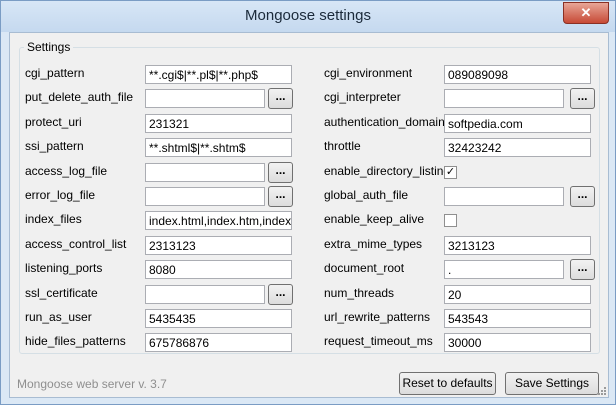 The height and width of the screenshot is (405, 616). What do you see at coordinates (58, 317) in the screenshot?
I see `label-run-as-user: run_as_user` at bounding box center [58, 317].